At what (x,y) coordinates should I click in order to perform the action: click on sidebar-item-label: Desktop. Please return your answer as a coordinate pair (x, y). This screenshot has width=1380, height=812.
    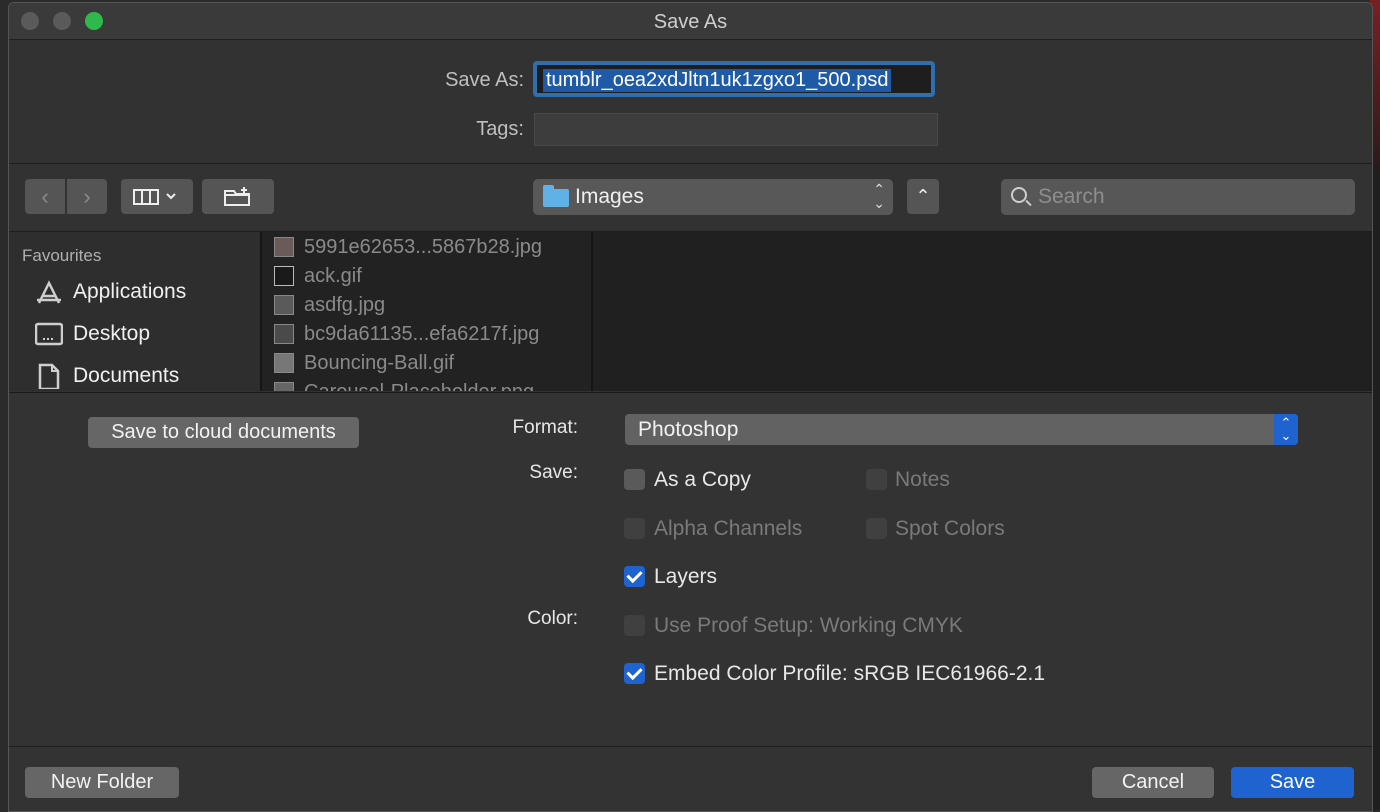
    Looking at the image, I should click on (112, 333).